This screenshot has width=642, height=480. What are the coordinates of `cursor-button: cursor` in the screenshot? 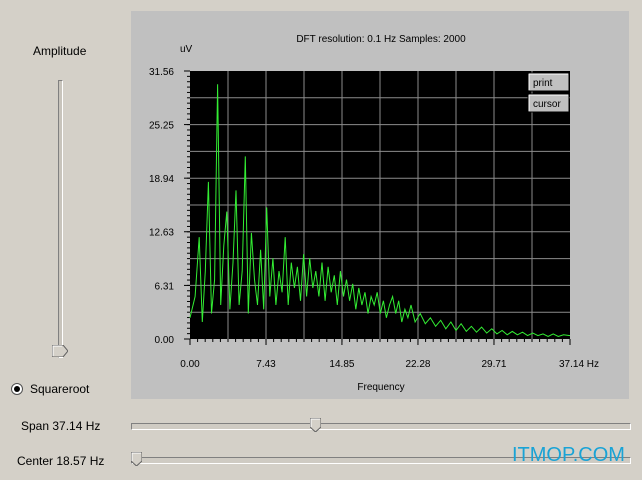 It's located at (548, 103).